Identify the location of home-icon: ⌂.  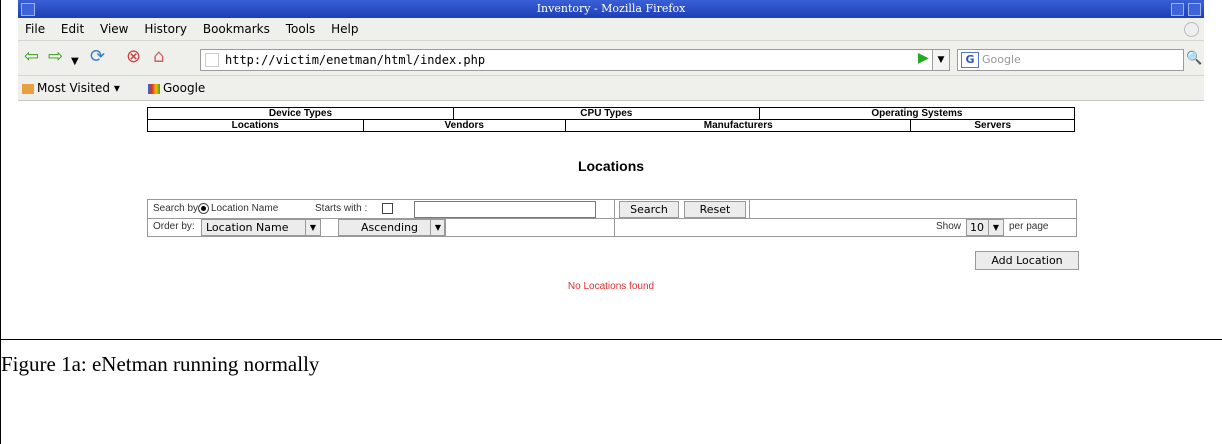
(158, 57).